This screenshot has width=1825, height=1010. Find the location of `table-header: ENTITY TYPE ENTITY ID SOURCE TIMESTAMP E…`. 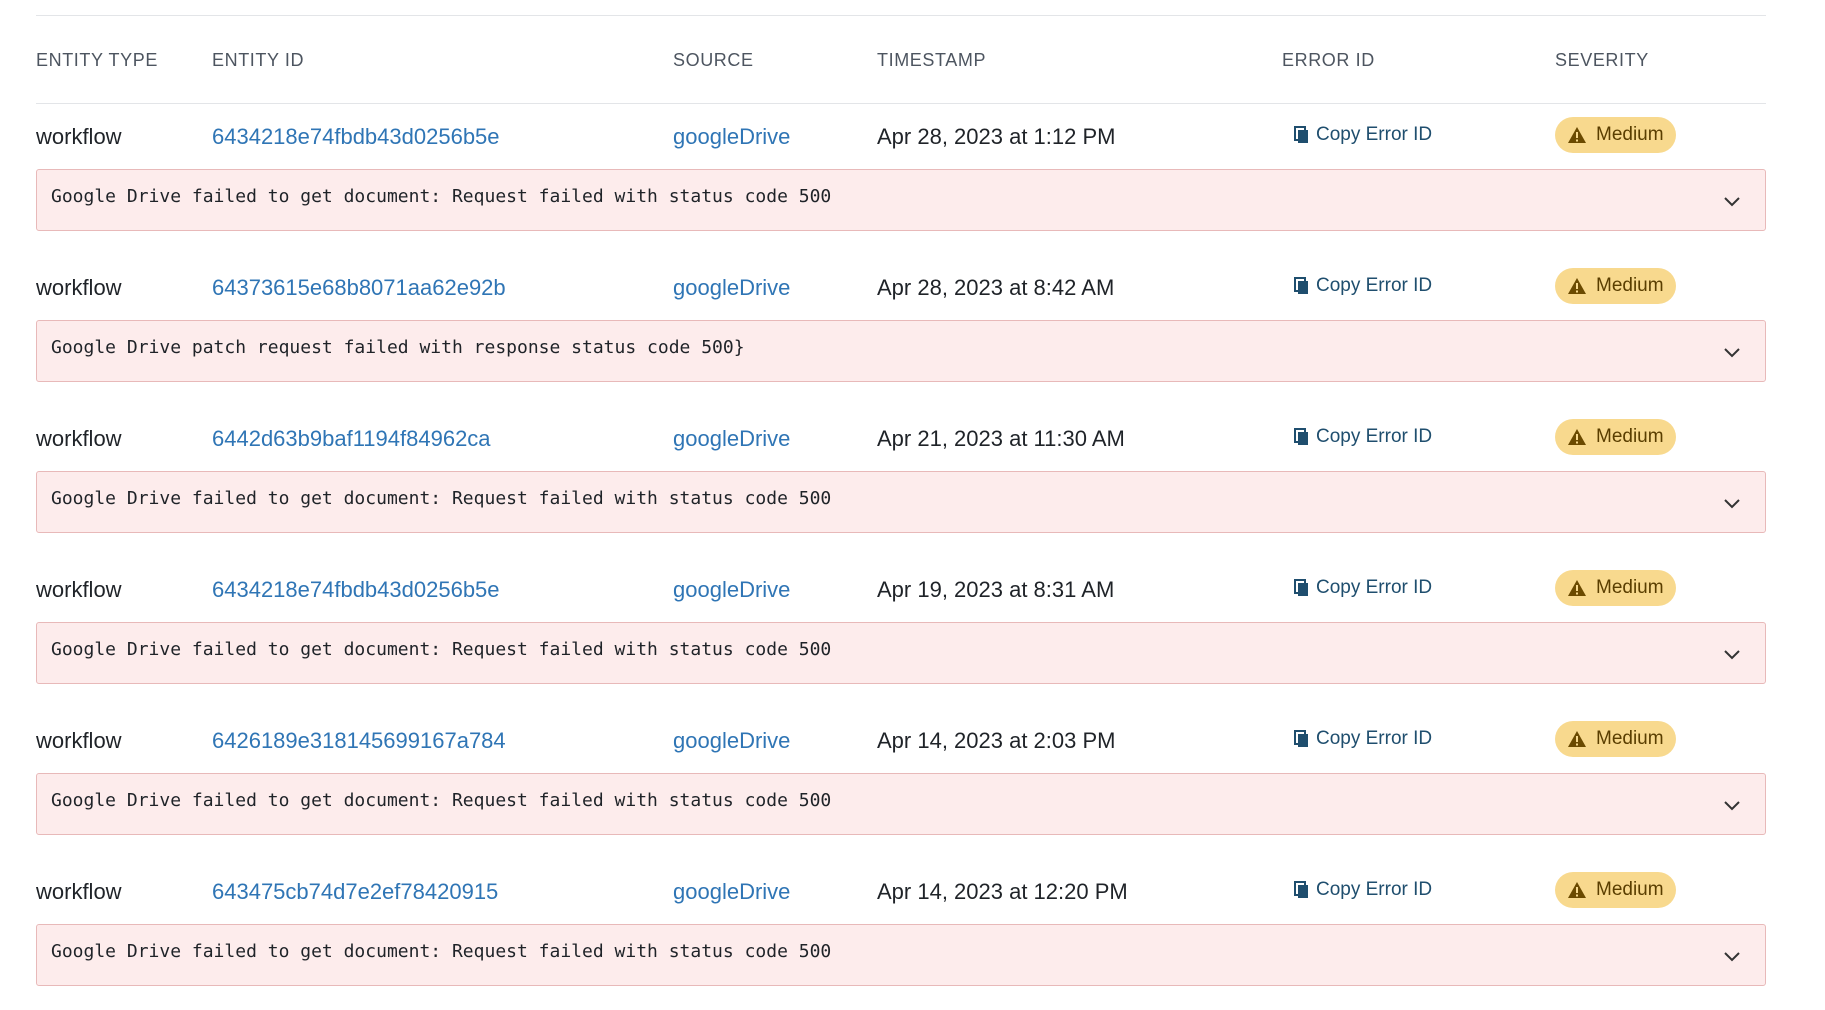

table-header: ENTITY TYPE ENTITY ID SOURCE TIMESTAMP E… is located at coordinates (901, 60).